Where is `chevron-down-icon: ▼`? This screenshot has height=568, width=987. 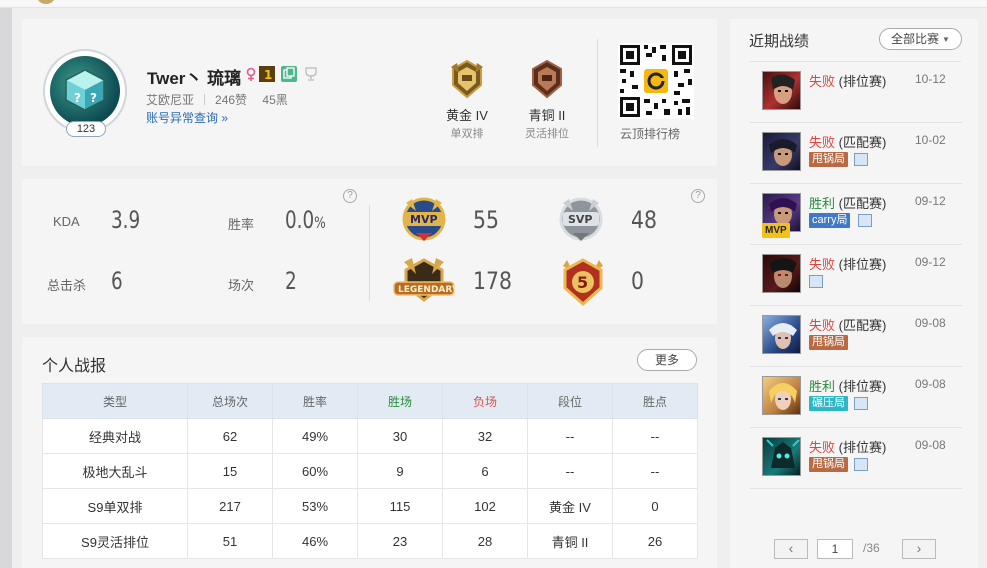
chevron-down-icon: ▼ is located at coordinates (946, 39).